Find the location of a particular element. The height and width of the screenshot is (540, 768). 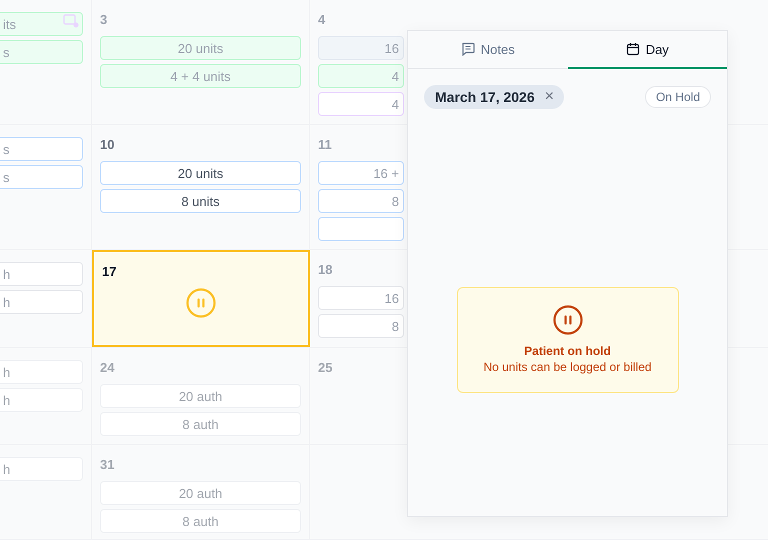

selected-day-cell: 17 is located at coordinates (201, 298).